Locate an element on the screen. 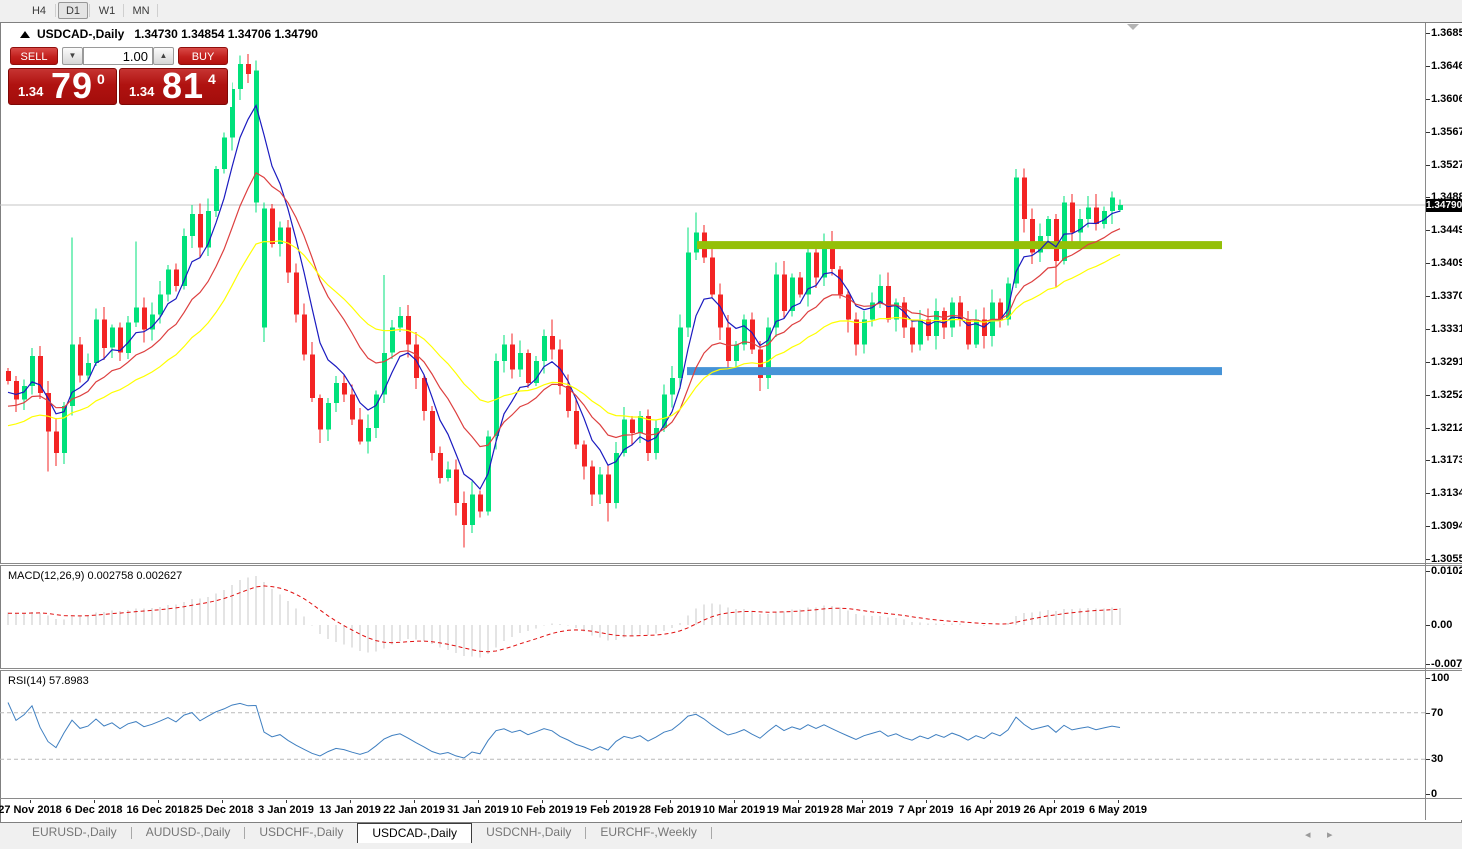 This screenshot has width=1462, height=849. timeframe-button-h4: H4 is located at coordinates (39, 10).